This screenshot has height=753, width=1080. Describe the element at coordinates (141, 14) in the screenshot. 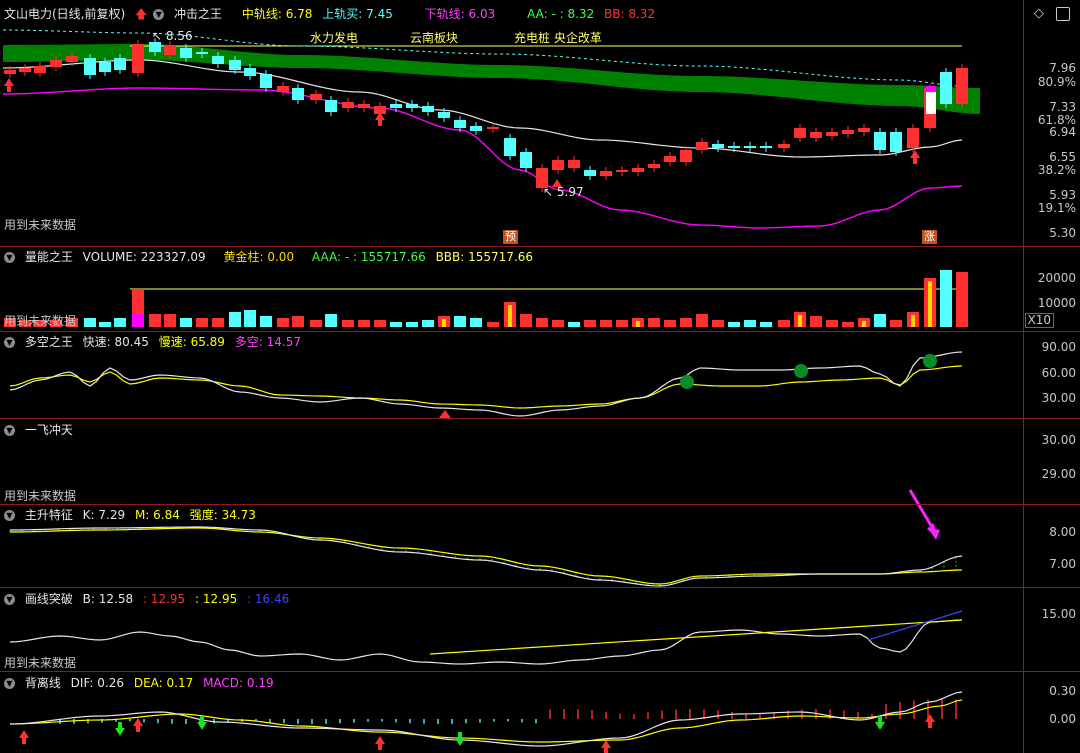

I see `red-arrow-icon: 🡅` at that location.